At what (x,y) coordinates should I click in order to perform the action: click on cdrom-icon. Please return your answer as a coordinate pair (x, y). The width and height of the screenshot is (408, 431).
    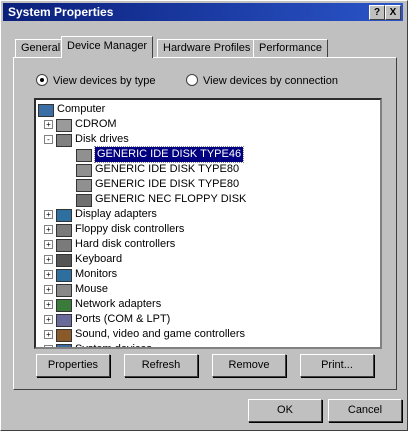
    Looking at the image, I should click on (64, 125).